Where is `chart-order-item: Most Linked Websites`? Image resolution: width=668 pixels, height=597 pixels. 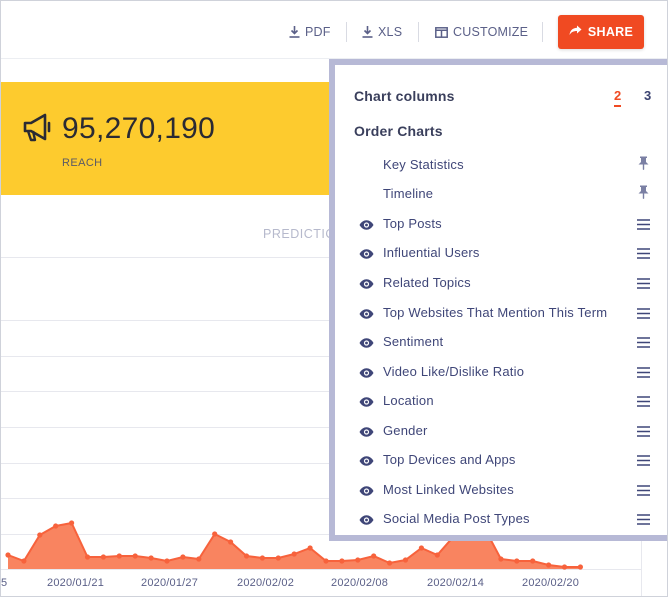
chart-order-item: Most Linked Websites is located at coordinates (501, 490).